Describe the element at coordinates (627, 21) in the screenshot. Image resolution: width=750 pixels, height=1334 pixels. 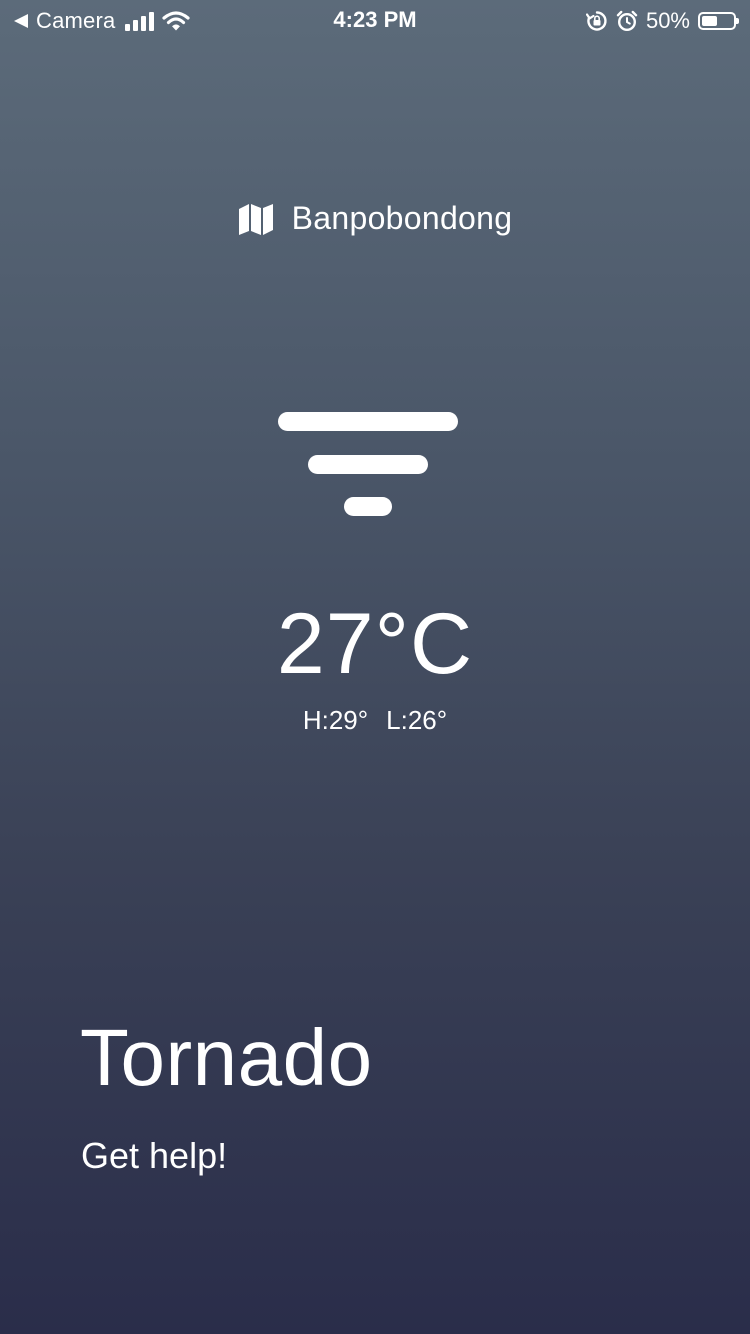
I see `alarm-icon` at that location.